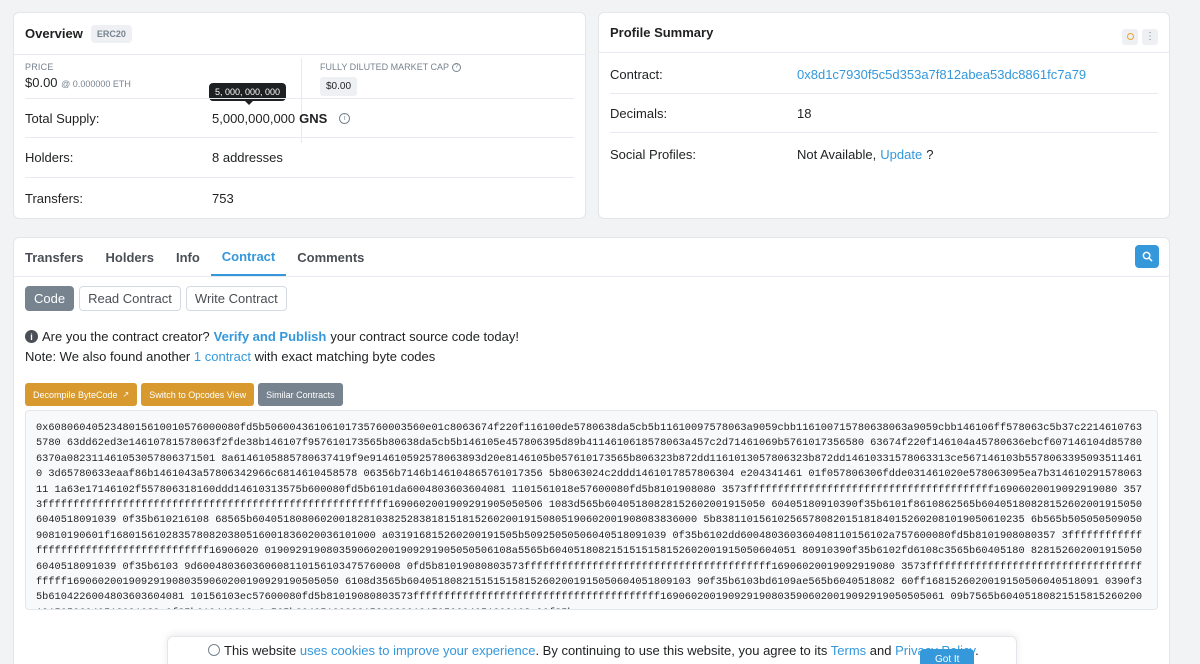 This screenshot has width=1200, height=664. Describe the element at coordinates (31, 336) in the screenshot. I see `info-icon: i` at that location.